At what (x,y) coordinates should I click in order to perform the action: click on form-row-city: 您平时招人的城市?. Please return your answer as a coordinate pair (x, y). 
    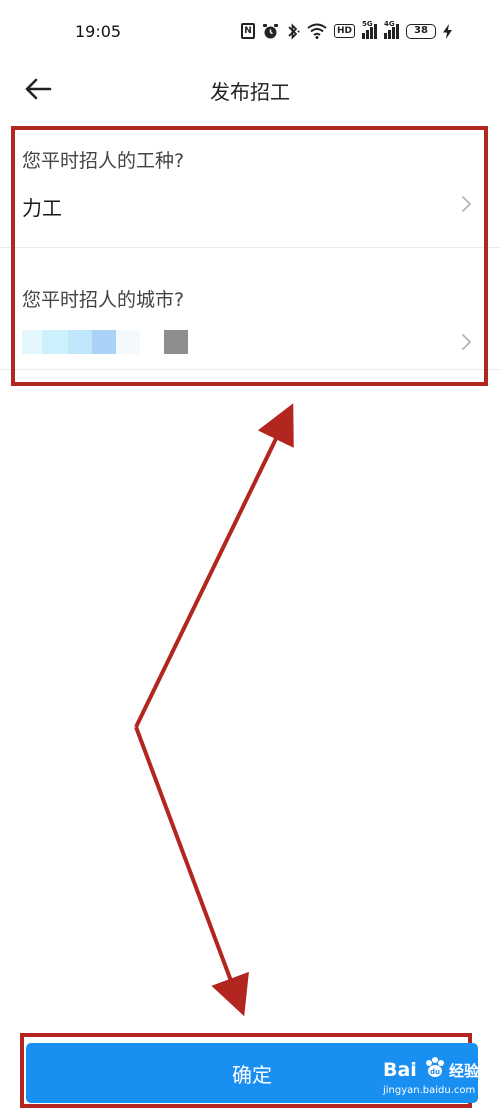
    Looking at the image, I should click on (250, 311).